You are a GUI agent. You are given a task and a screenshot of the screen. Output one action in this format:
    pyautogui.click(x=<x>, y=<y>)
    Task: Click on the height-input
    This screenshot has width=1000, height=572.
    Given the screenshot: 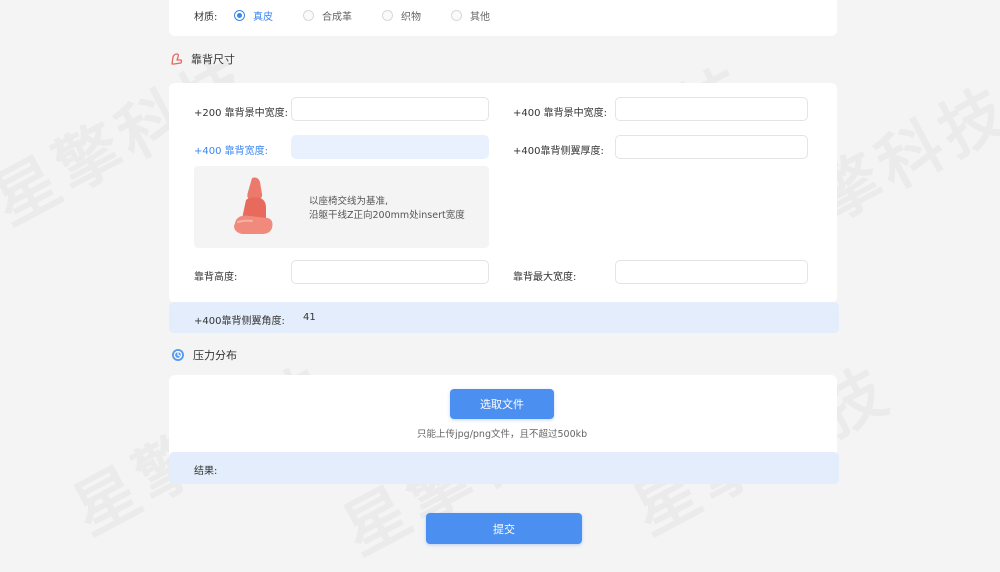 What is the action you would take?
    pyautogui.click(x=390, y=272)
    